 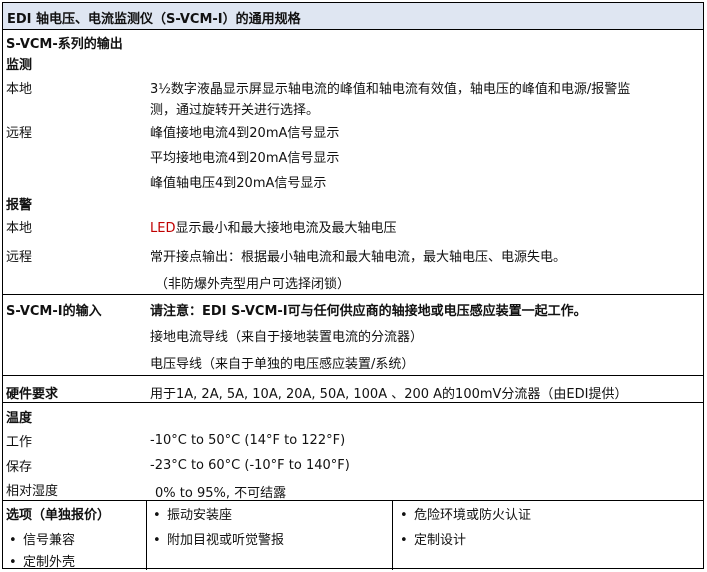 I want to click on storage-value: -23°C to 60°C (-10°F to 140°F), so click(x=250, y=465).